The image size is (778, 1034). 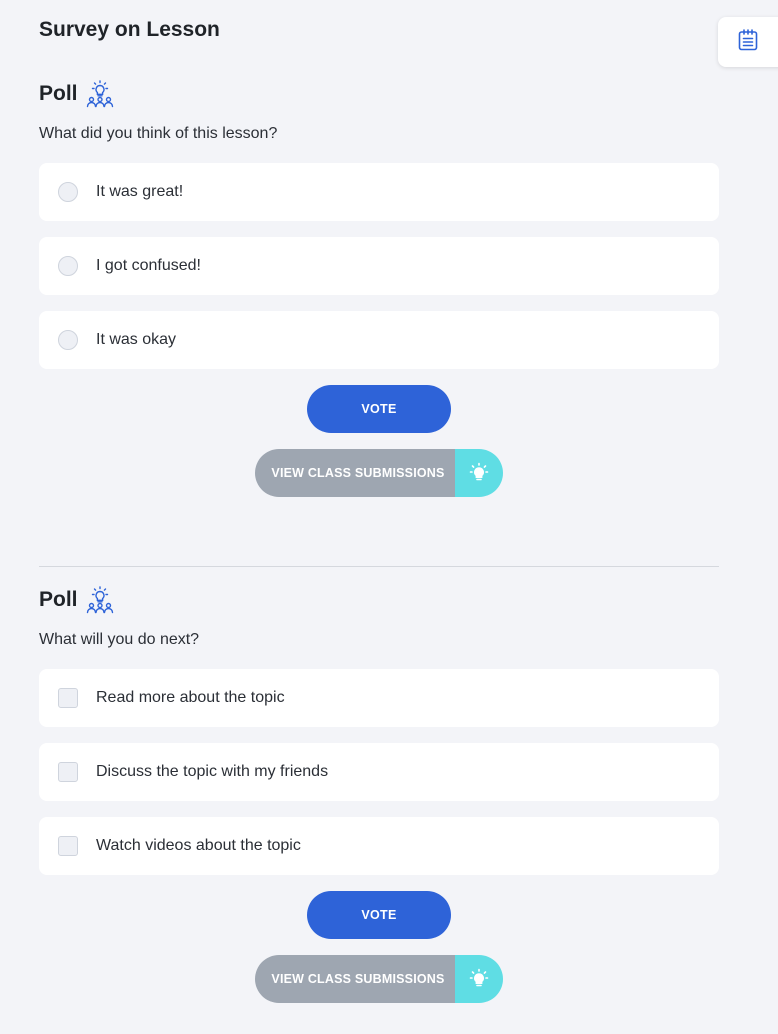 What do you see at coordinates (198, 845) in the screenshot?
I see `option-label: Watch videos about the topic` at bounding box center [198, 845].